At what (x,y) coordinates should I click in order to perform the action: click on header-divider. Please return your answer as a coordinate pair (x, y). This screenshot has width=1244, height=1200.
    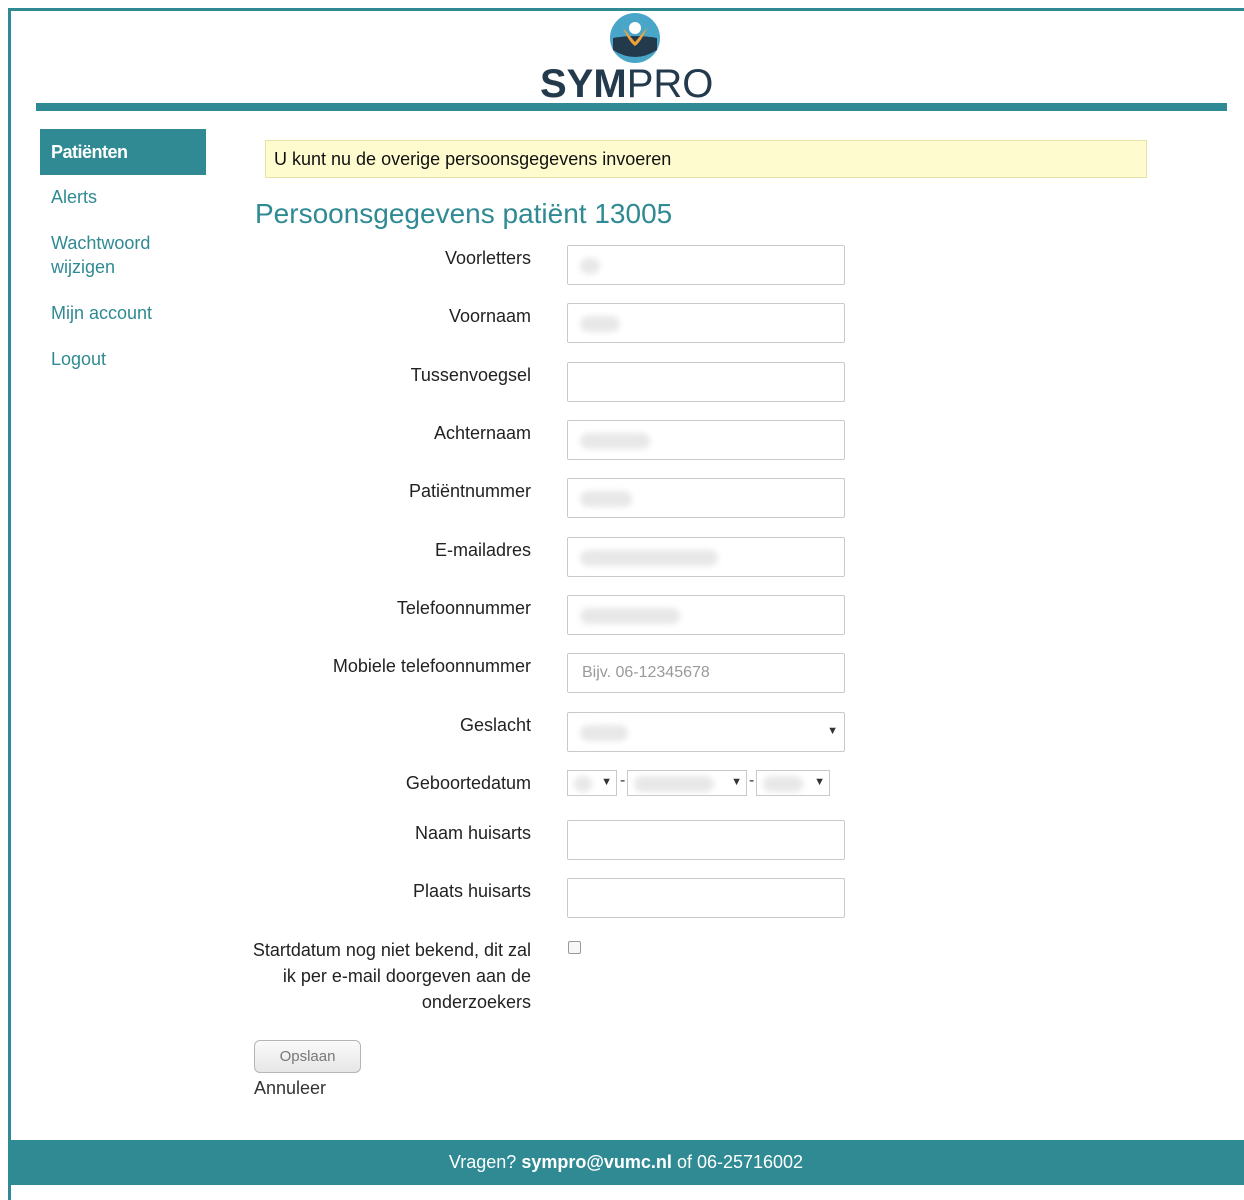
    Looking at the image, I should click on (631, 107).